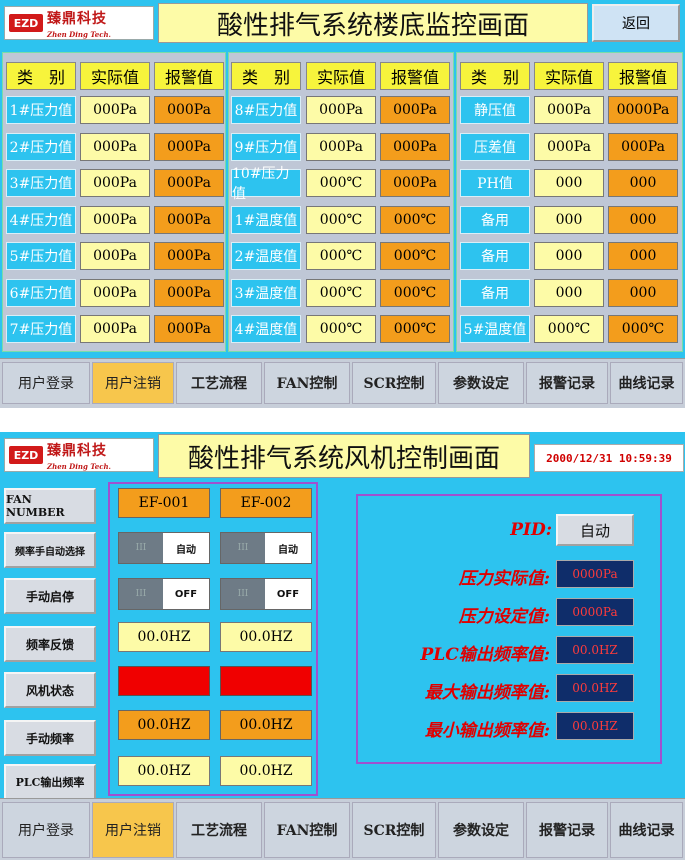 This screenshot has width=685, height=860. What do you see at coordinates (495, 110) in the screenshot?
I see `row-label: 静压值` at bounding box center [495, 110].